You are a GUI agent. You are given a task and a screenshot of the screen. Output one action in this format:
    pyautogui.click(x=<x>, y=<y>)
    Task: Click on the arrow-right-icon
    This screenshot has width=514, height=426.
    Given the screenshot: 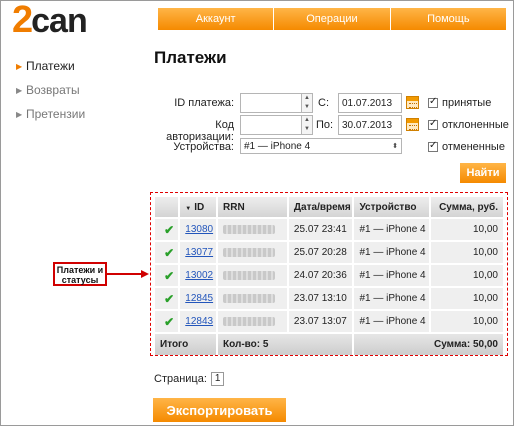 What is the action you would take?
    pyautogui.click(x=145, y=274)
    